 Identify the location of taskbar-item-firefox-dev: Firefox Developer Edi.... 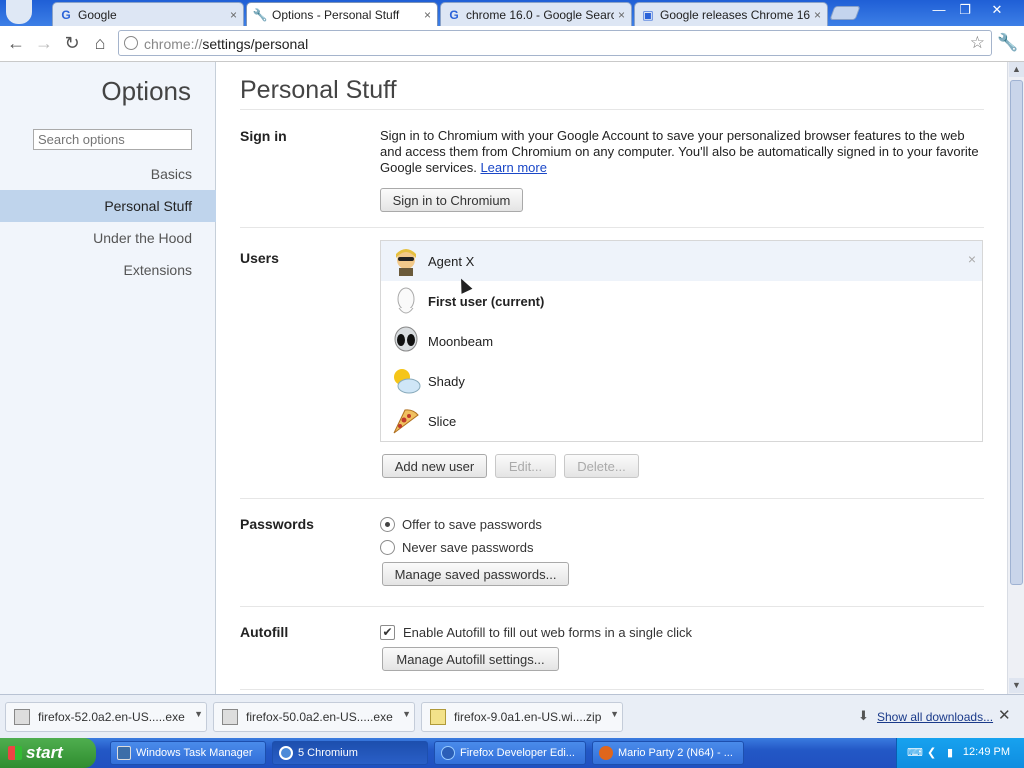
(510, 753).